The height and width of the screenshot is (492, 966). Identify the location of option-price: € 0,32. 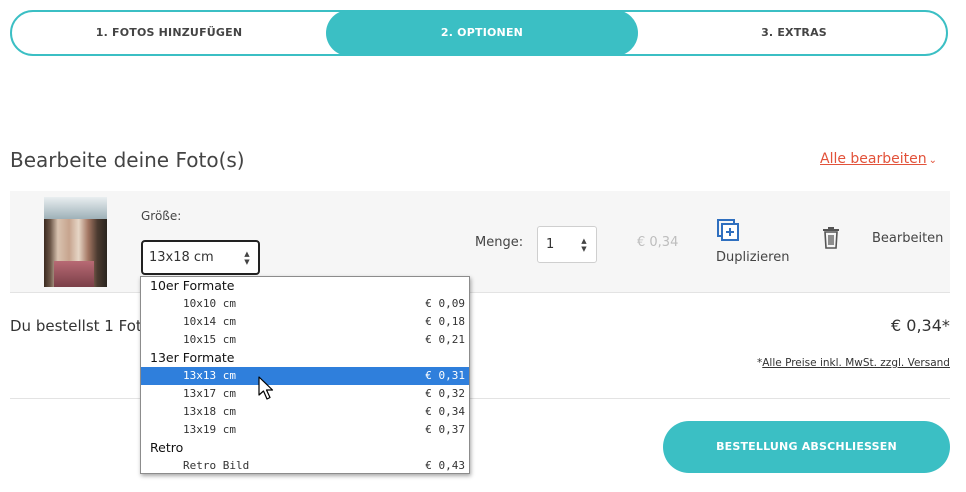
(445, 393).